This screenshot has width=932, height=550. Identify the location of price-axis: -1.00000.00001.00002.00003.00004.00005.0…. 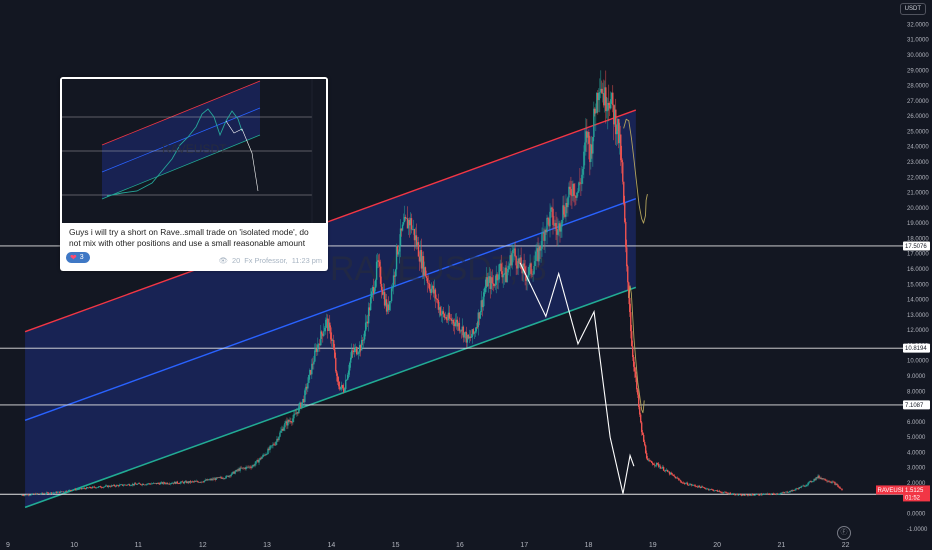
(917, 275).